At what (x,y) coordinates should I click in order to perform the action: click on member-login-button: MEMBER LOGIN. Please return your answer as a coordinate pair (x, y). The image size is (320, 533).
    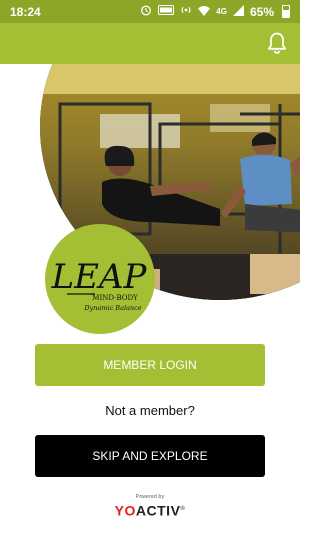
    Looking at the image, I should click on (150, 365).